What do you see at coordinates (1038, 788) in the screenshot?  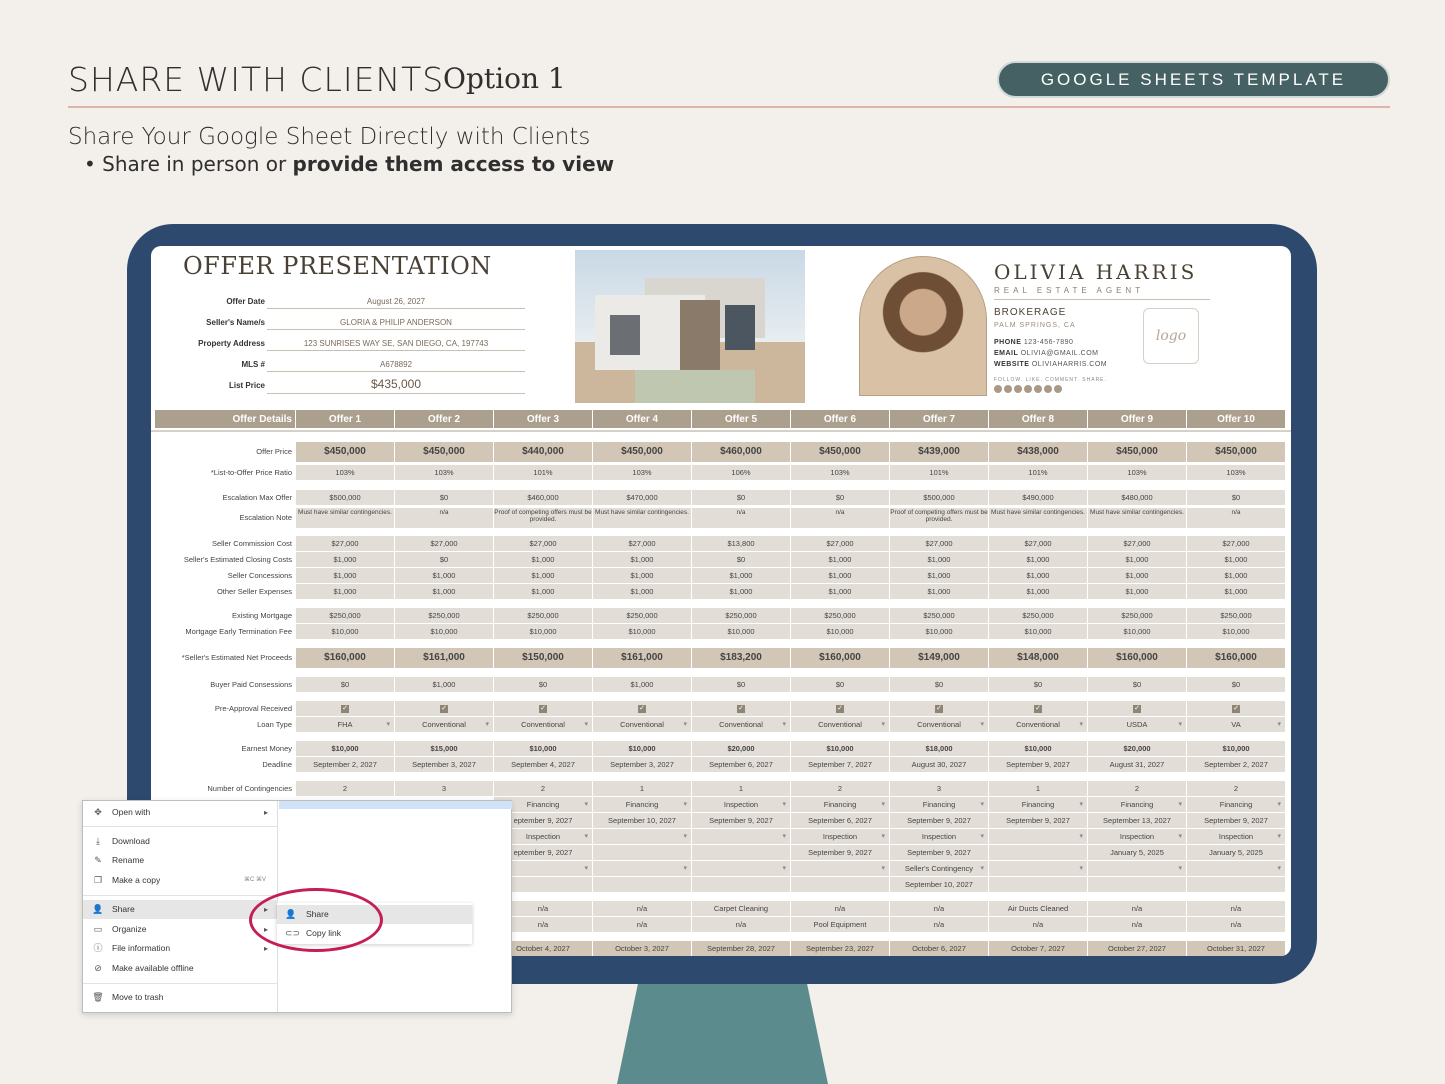 I see `table-cell: 1` at bounding box center [1038, 788].